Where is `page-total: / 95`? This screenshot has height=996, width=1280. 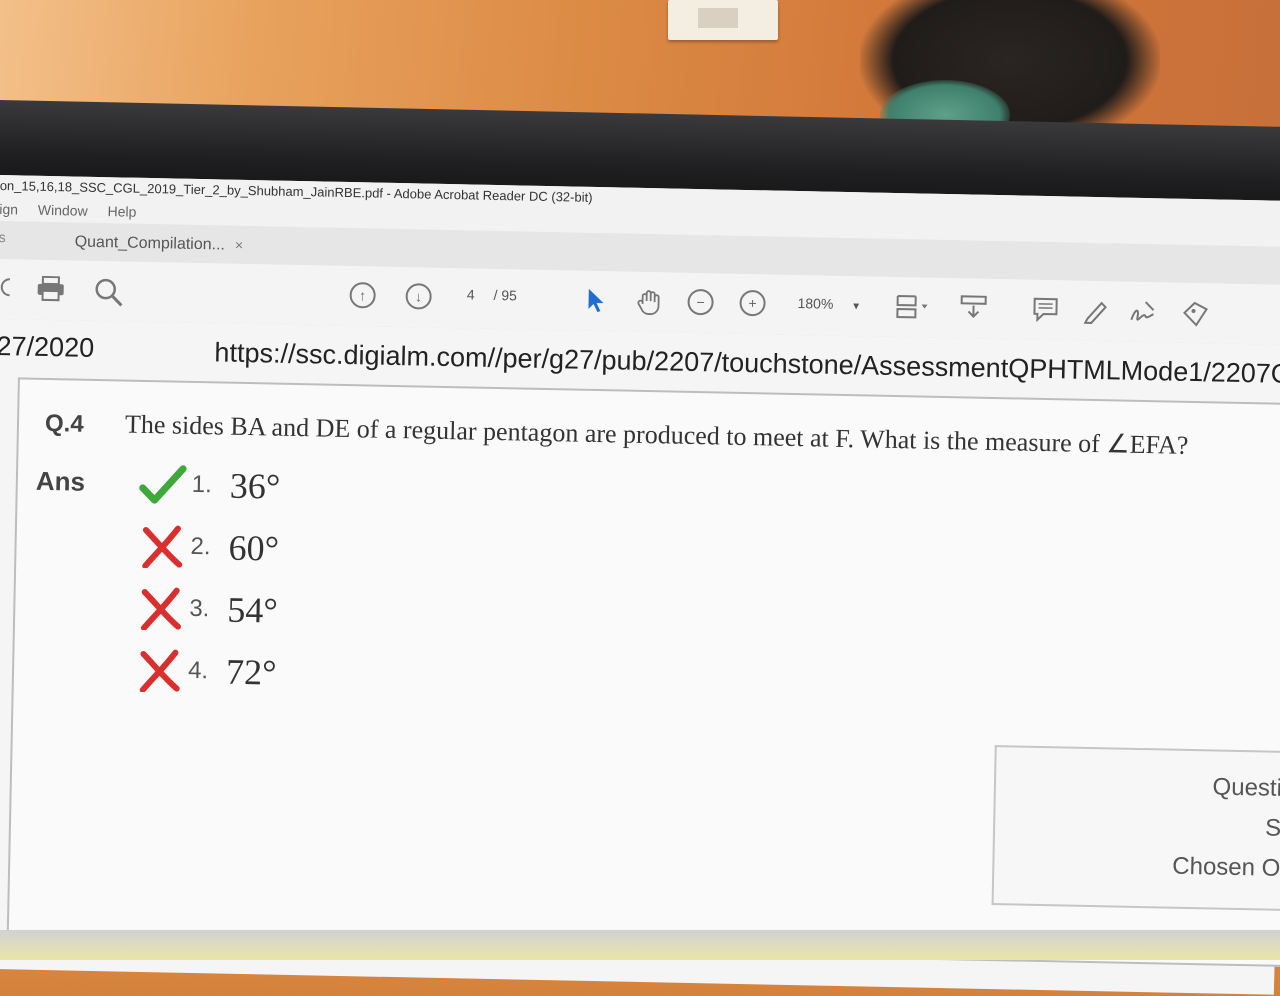
page-total: / 95 is located at coordinates (505, 295).